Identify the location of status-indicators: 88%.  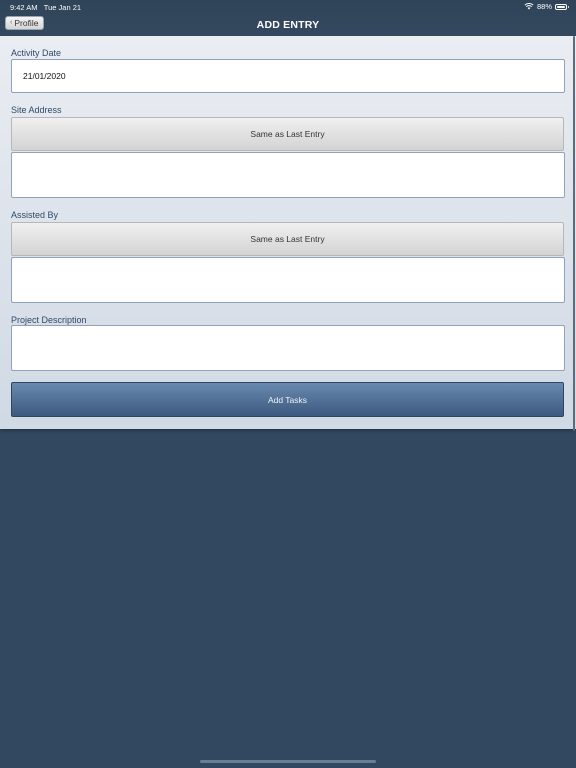
(546, 6).